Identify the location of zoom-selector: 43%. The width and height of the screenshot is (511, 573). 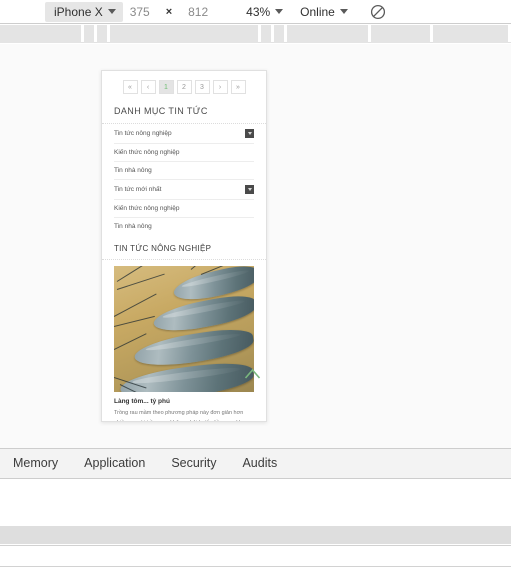
(265, 11).